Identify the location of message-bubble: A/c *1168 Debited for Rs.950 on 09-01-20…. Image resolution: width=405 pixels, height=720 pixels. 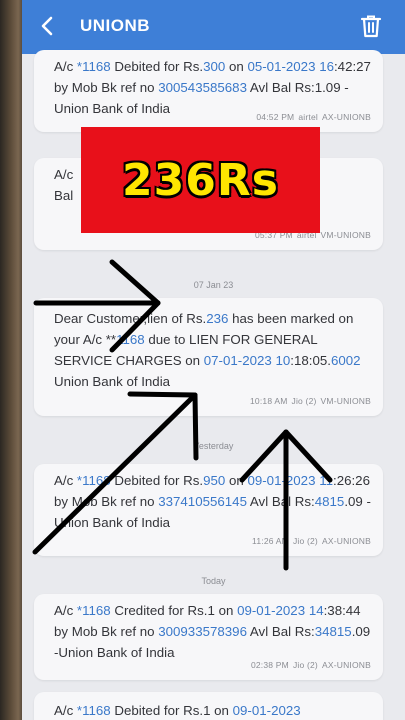
(208, 510).